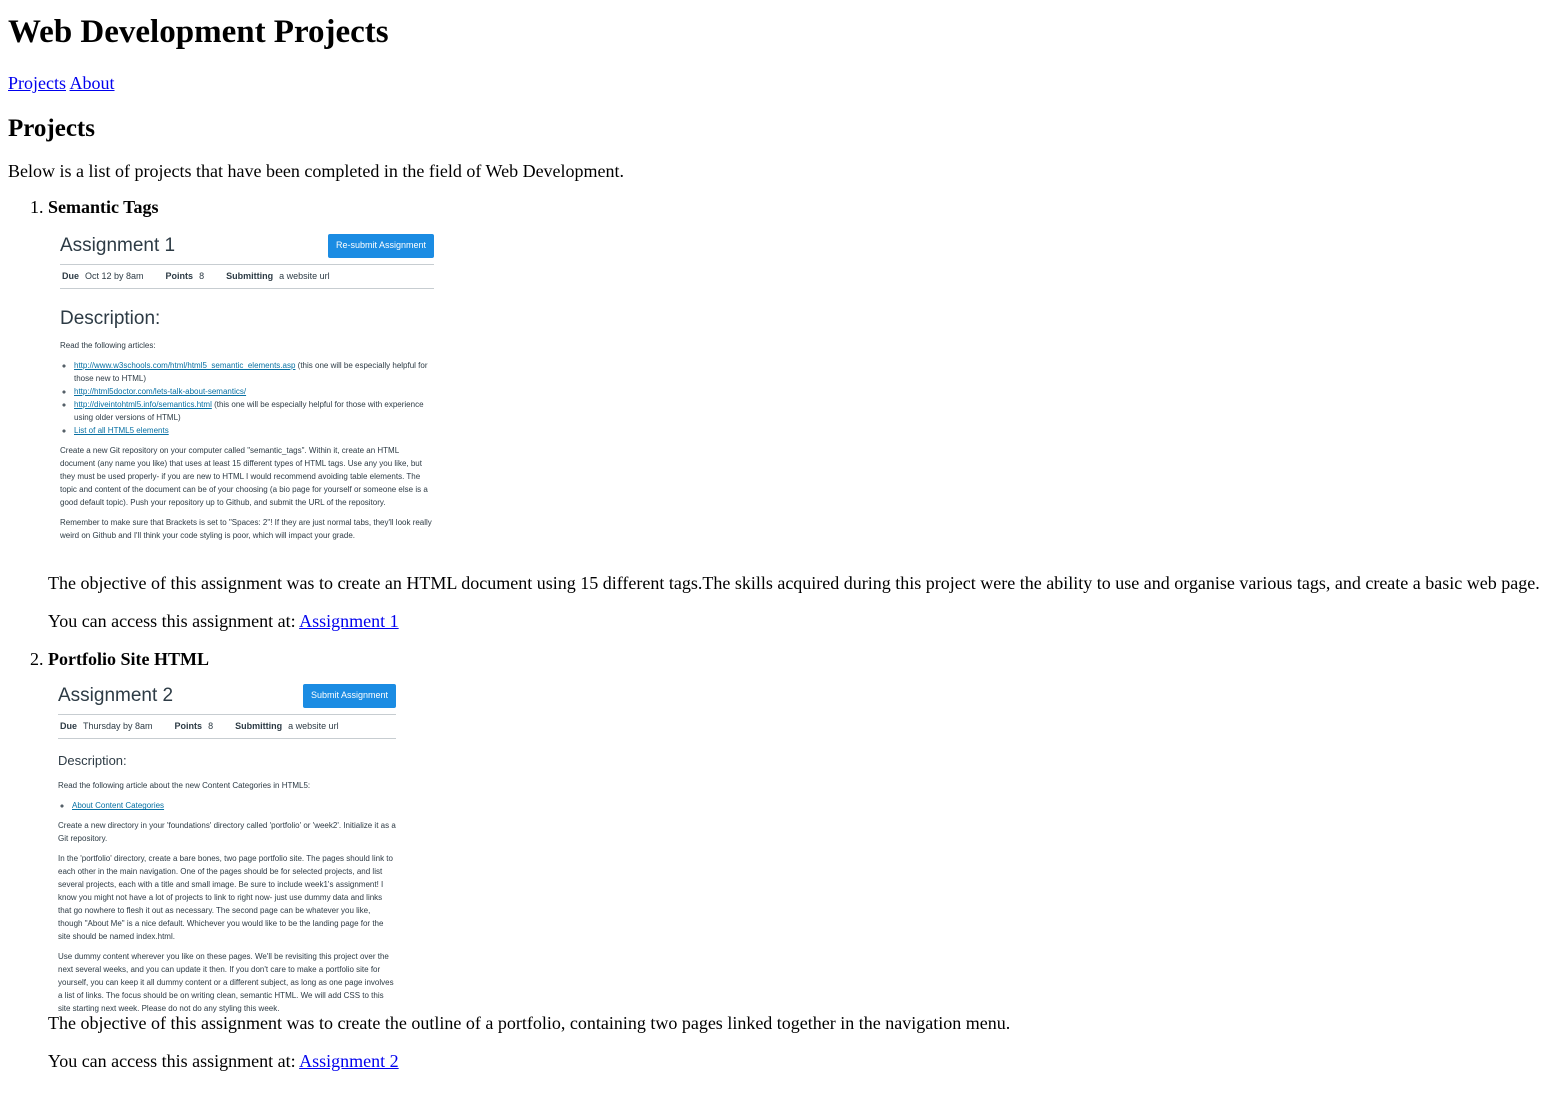  What do you see at coordinates (118, 245) in the screenshot?
I see `screenshot-assignment-title: Assignment 1` at bounding box center [118, 245].